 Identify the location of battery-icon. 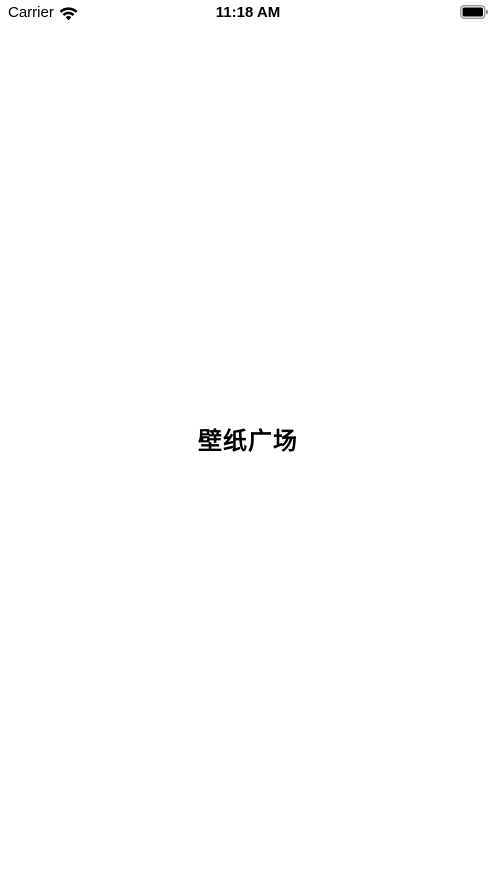
(474, 12).